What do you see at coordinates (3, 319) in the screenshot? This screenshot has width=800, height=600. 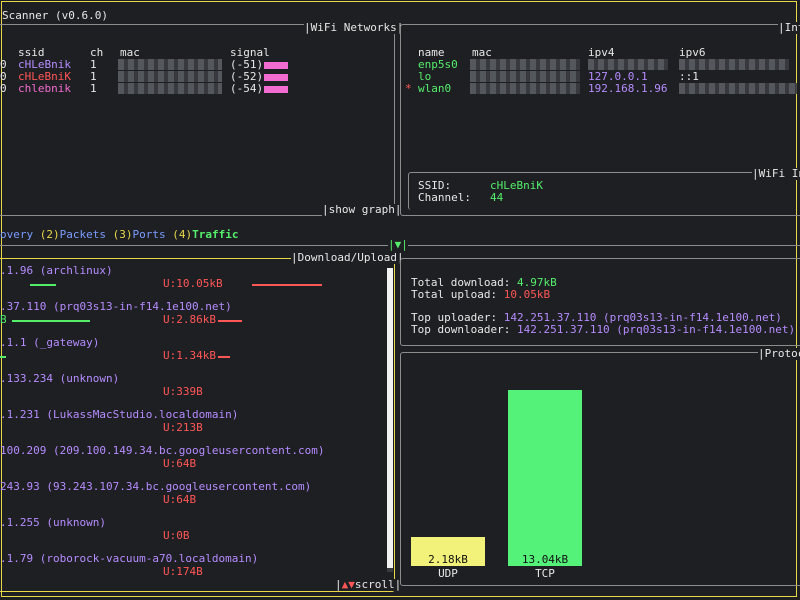 I see `traffic-download-value: B` at bounding box center [3, 319].